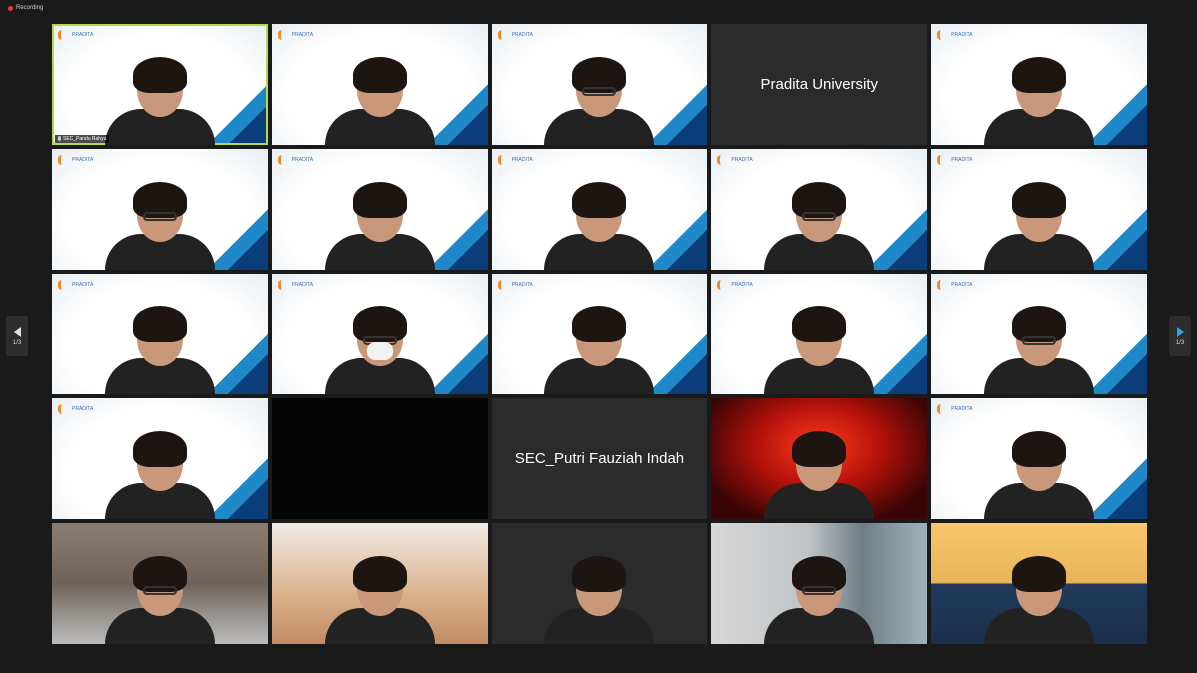 This screenshot has height=673, width=1197. What do you see at coordinates (1180, 331) in the screenshot?
I see `chevron-right-icon` at bounding box center [1180, 331].